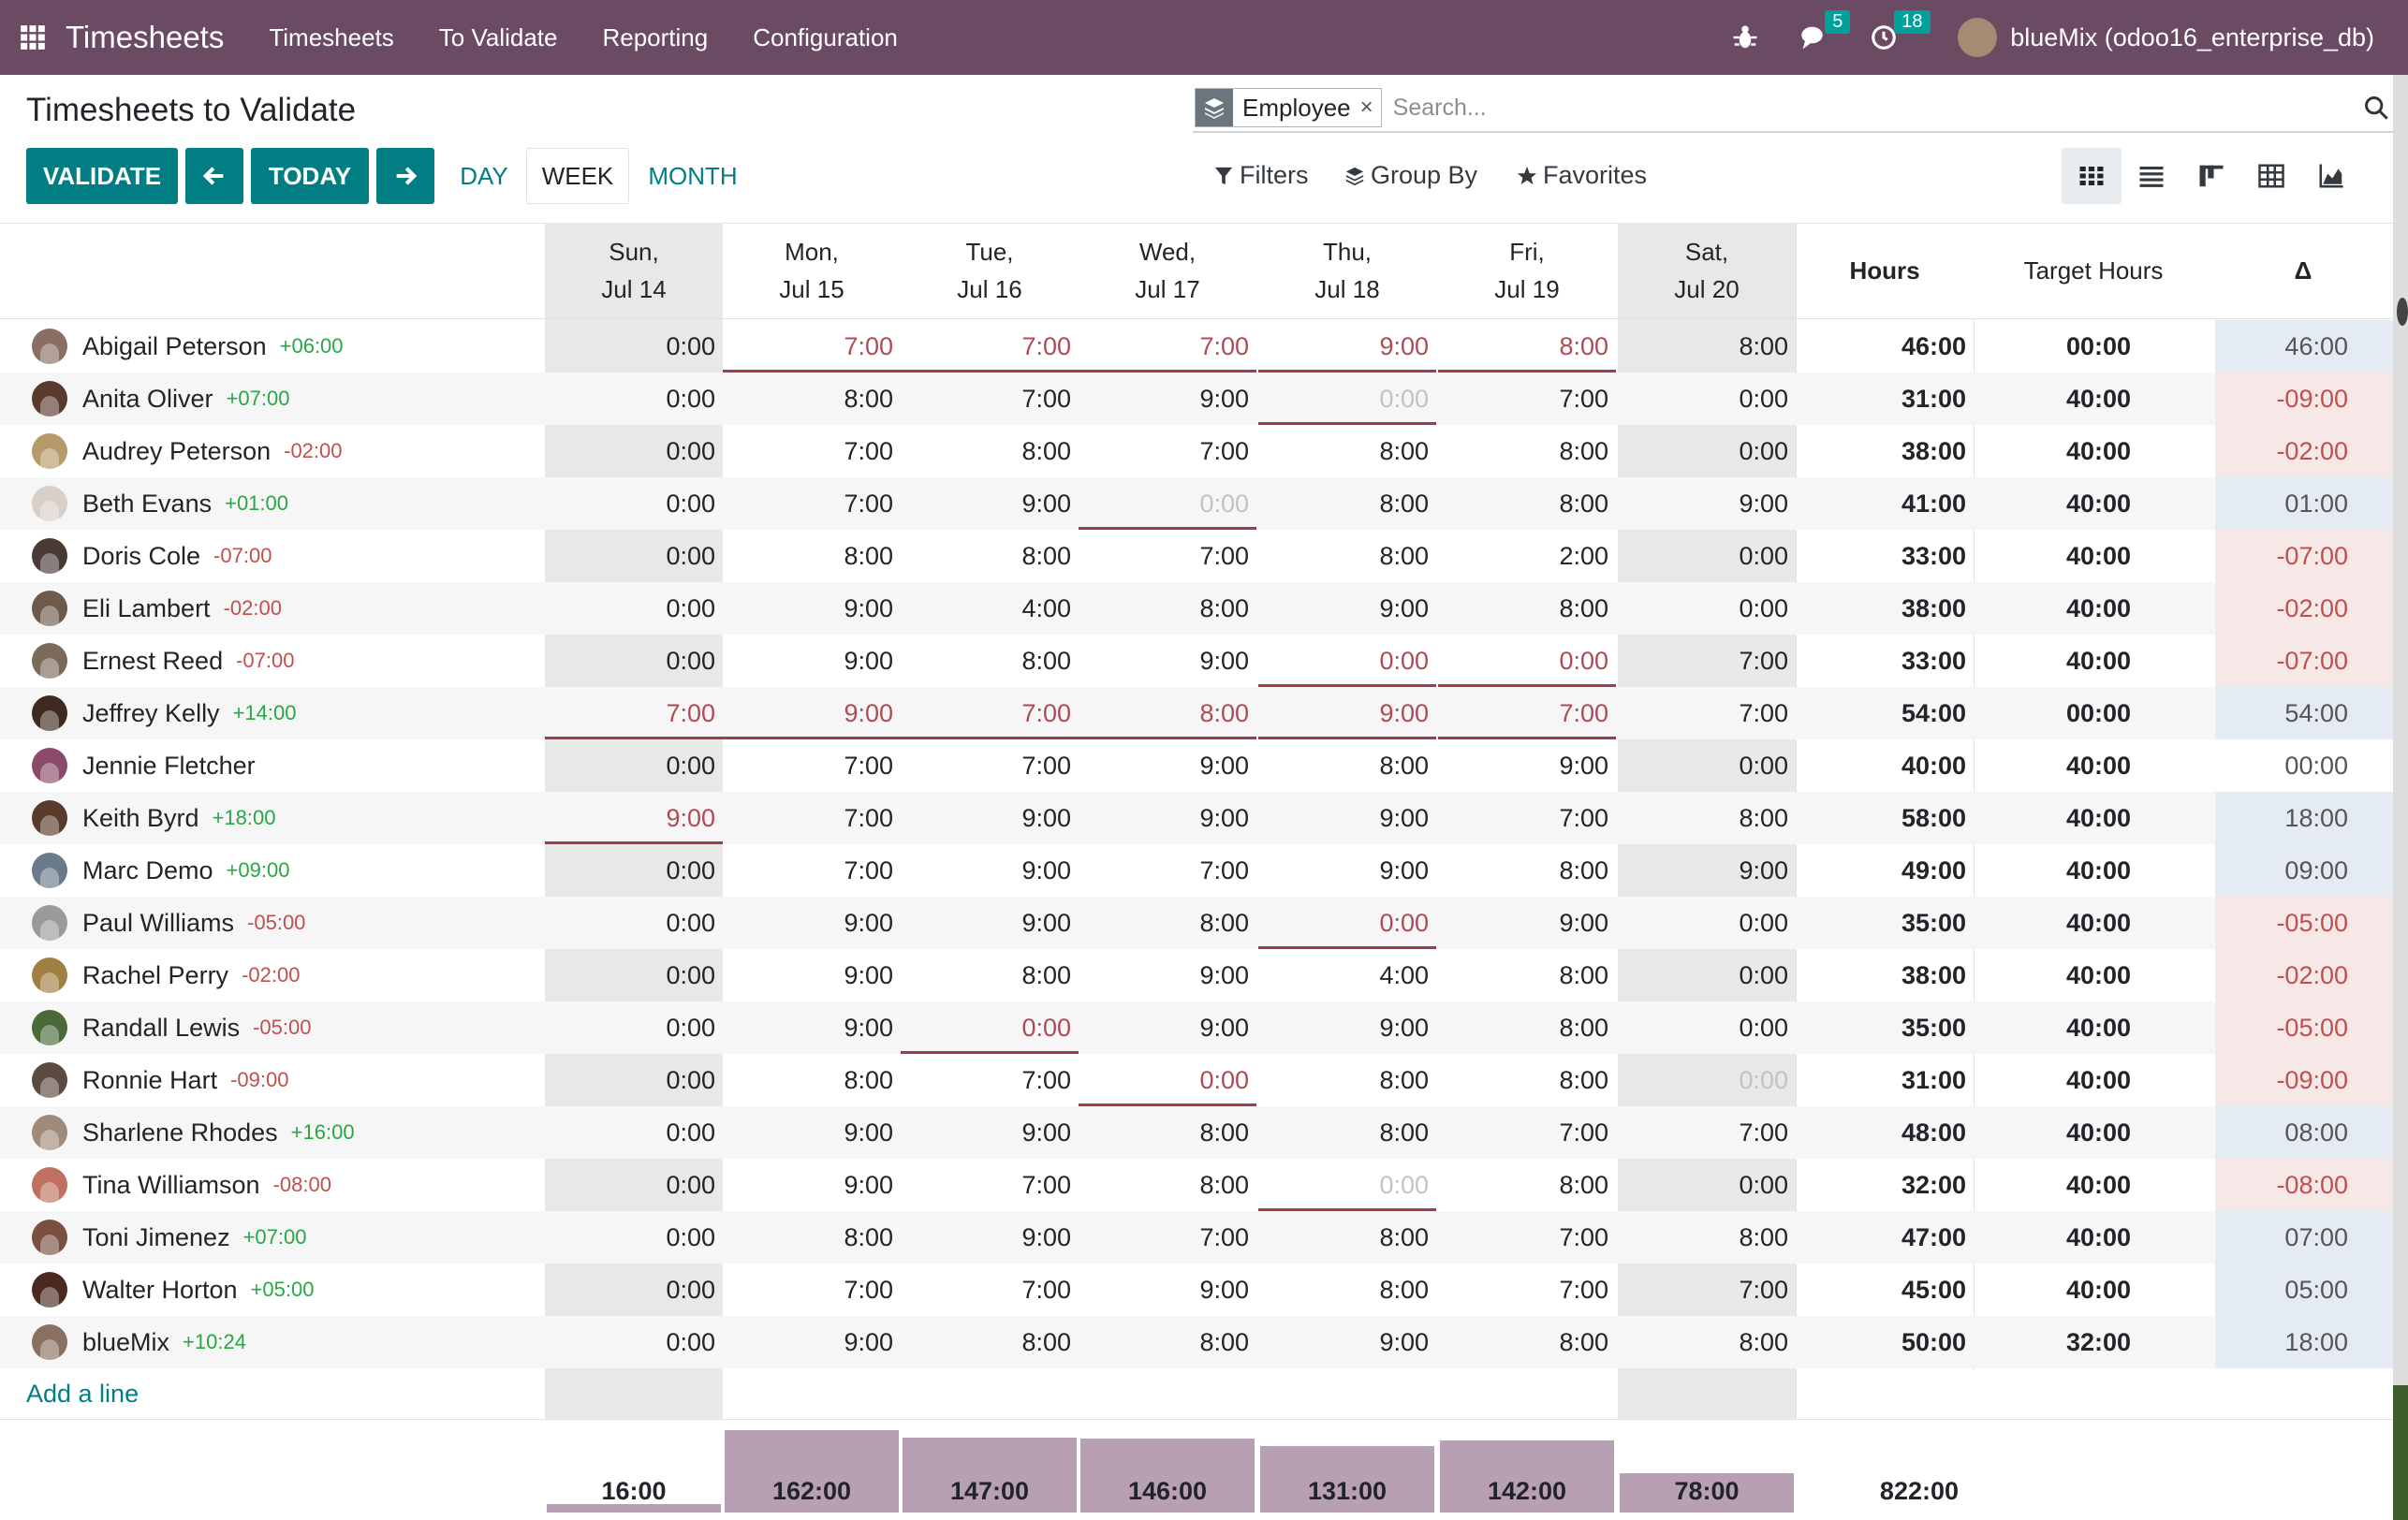  Describe the element at coordinates (82, 1394) in the screenshot. I see `add-line-link: Add a line` at that location.